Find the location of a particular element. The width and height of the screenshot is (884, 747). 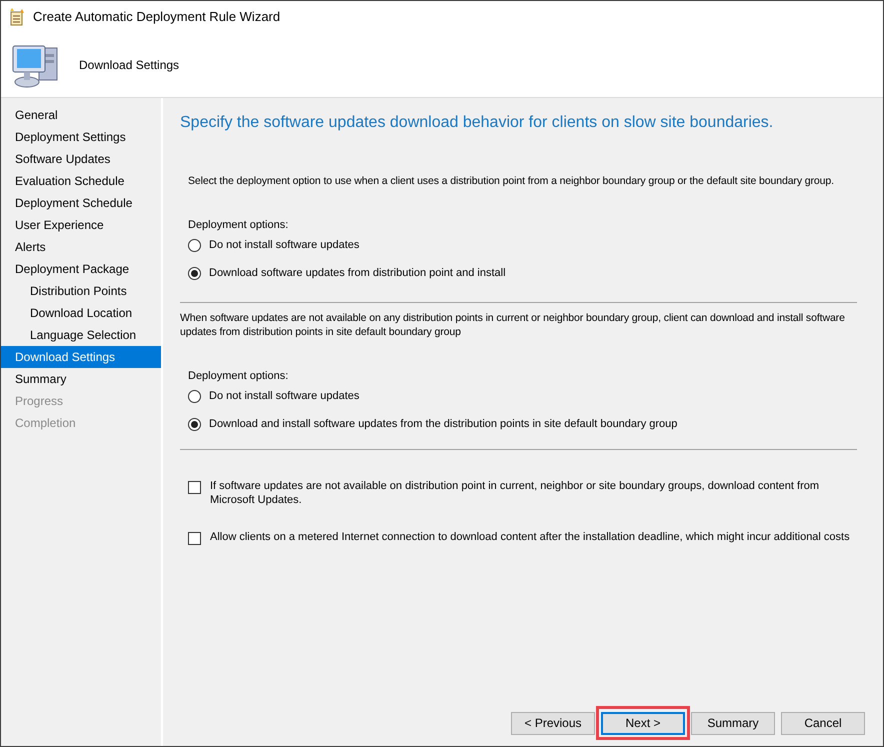

description-text: Select the deployment option to use when a client uses a distribution point from a neighbor boundary group or the default site boundary group. is located at coordinates (511, 181).